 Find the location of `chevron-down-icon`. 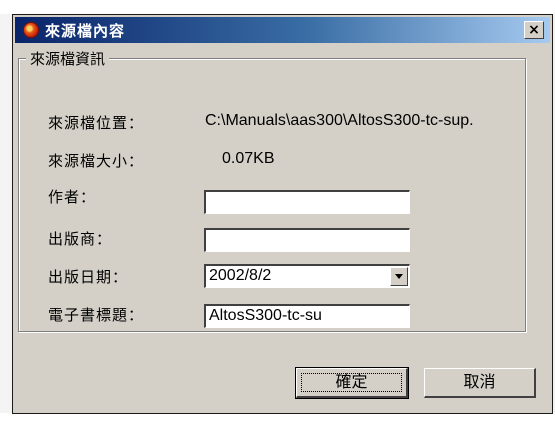

chevron-down-icon is located at coordinates (399, 276).